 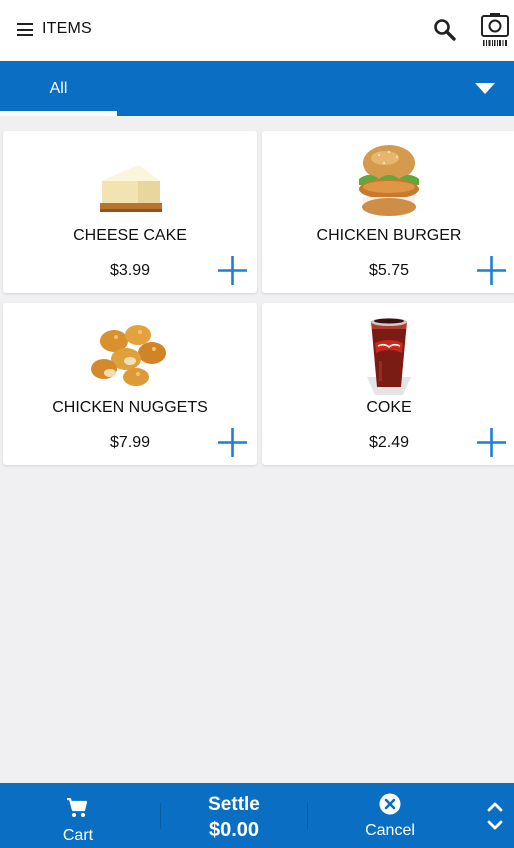 I want to click on tab-all: All, so click(x=58, y=88).